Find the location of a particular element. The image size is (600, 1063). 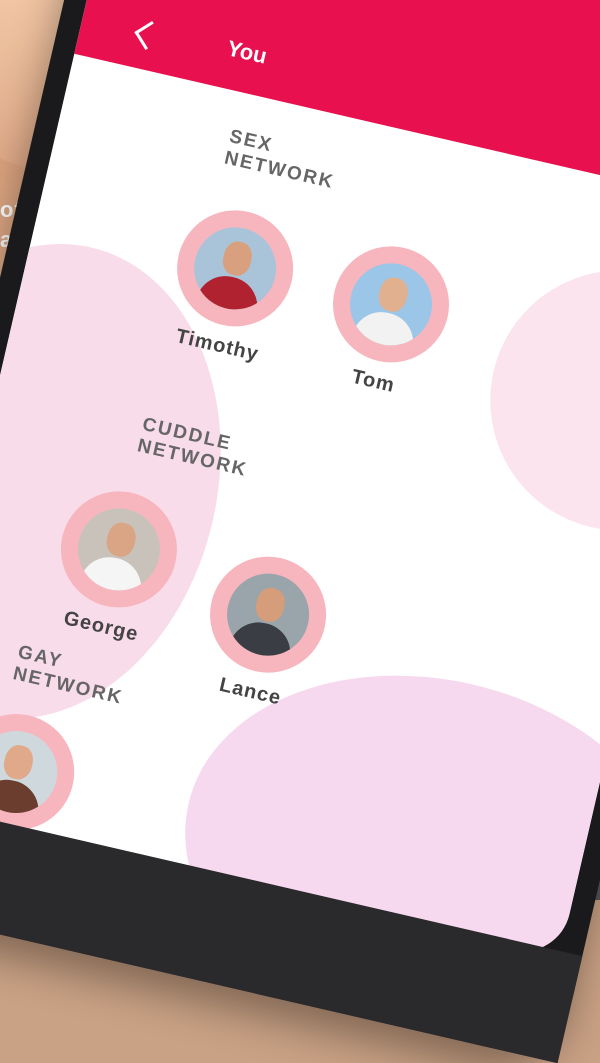

person-name: Lance is located at coordinates (250, 691).